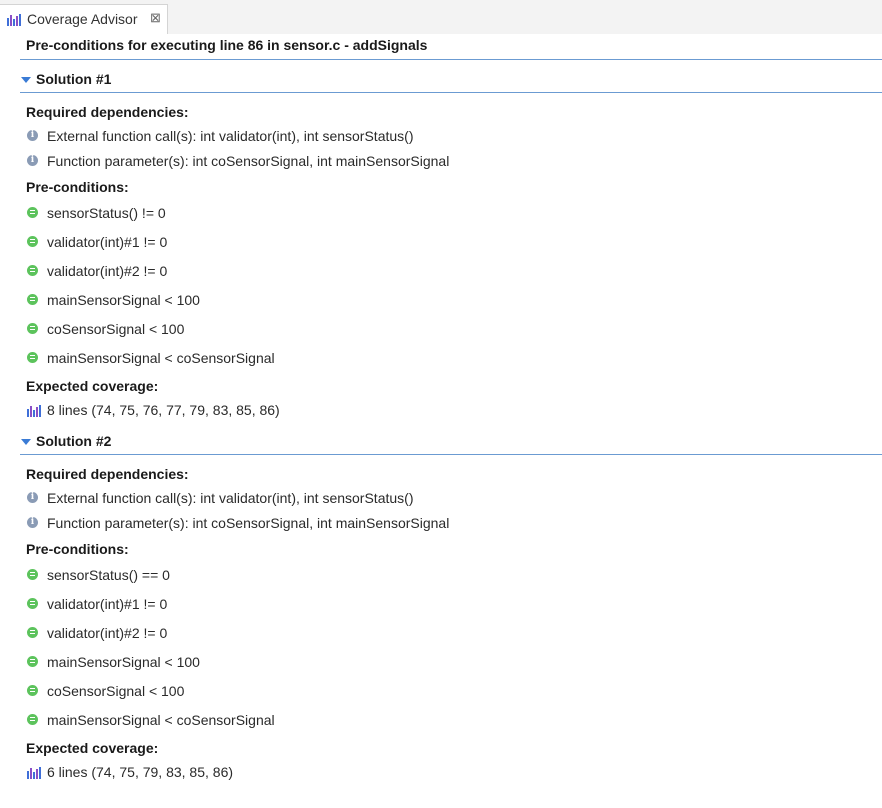 This screenshot has width=882, height=808. What do you see at coordinates (441, 17) in the screenshot?
I see `view-tab-bar: Coverage Advisor ⊠` at bounding box center [441, 17].